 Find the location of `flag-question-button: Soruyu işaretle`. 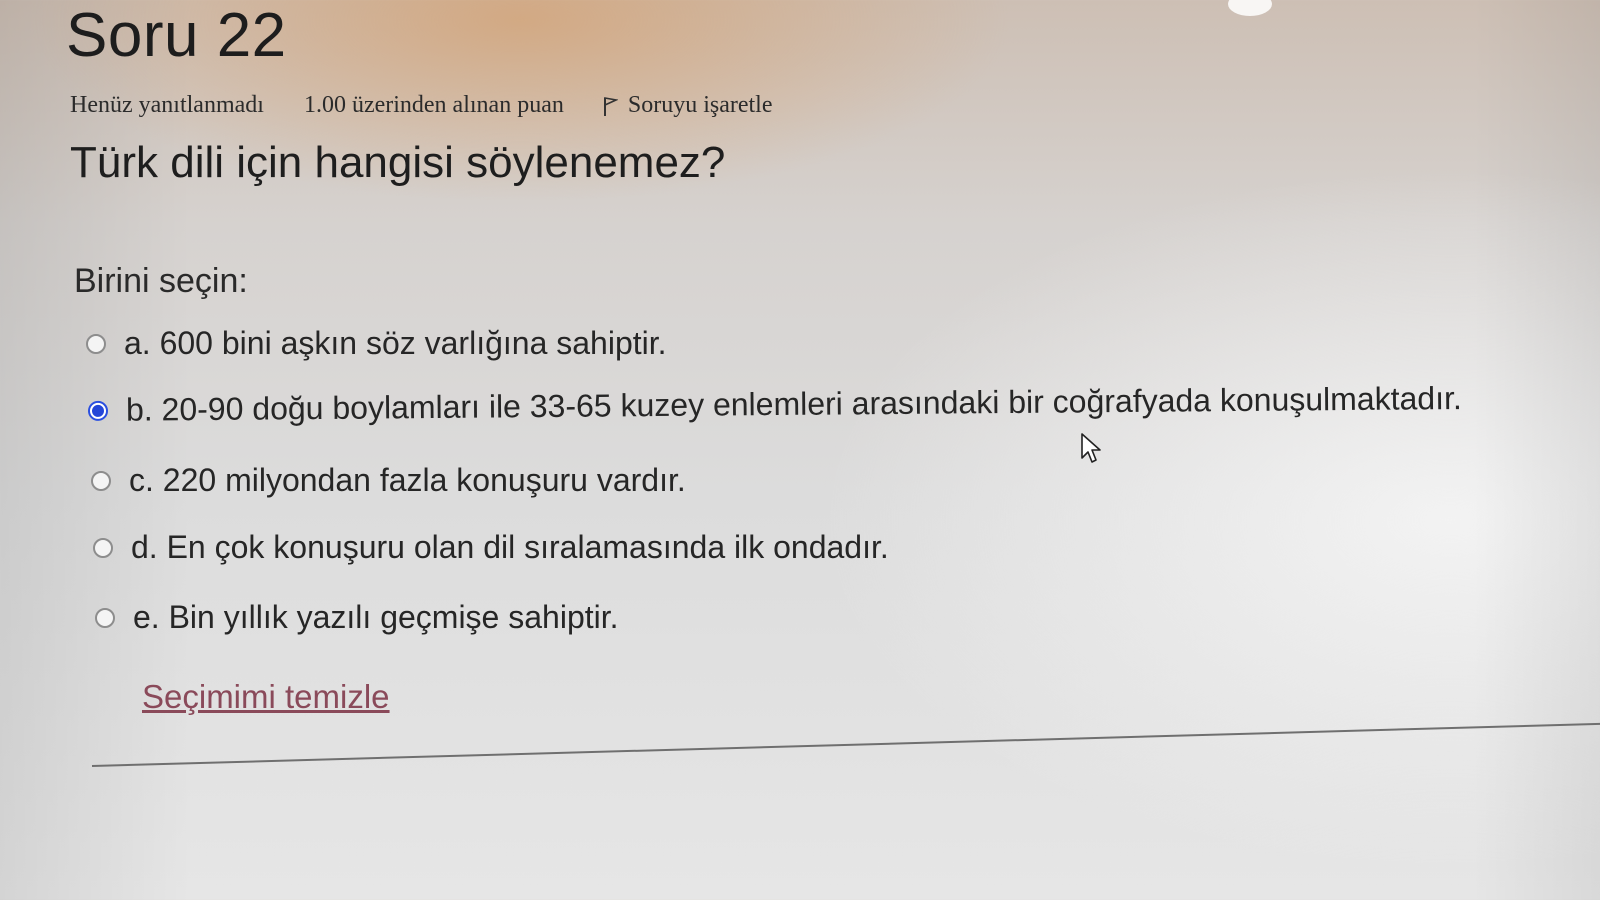

flag-question-button: Soruyu işaretle is located at coordinates (687, 105).